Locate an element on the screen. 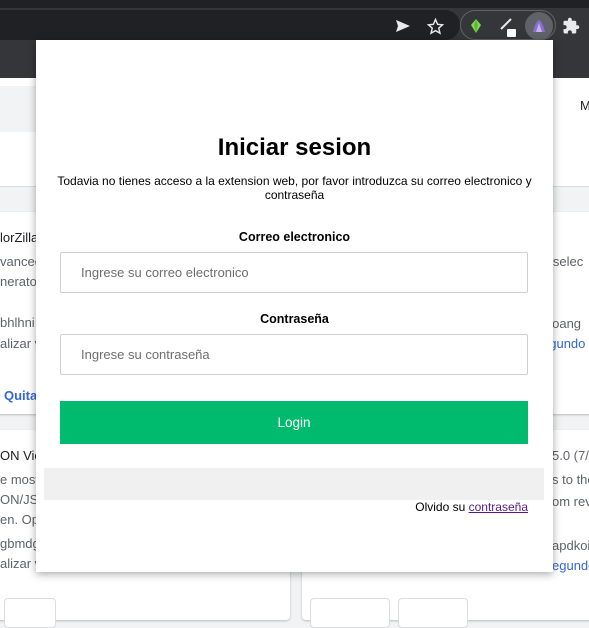 Image resolution: width=589 pixels, height=628 pixels. remove-button is located at coordinates (433, 613).